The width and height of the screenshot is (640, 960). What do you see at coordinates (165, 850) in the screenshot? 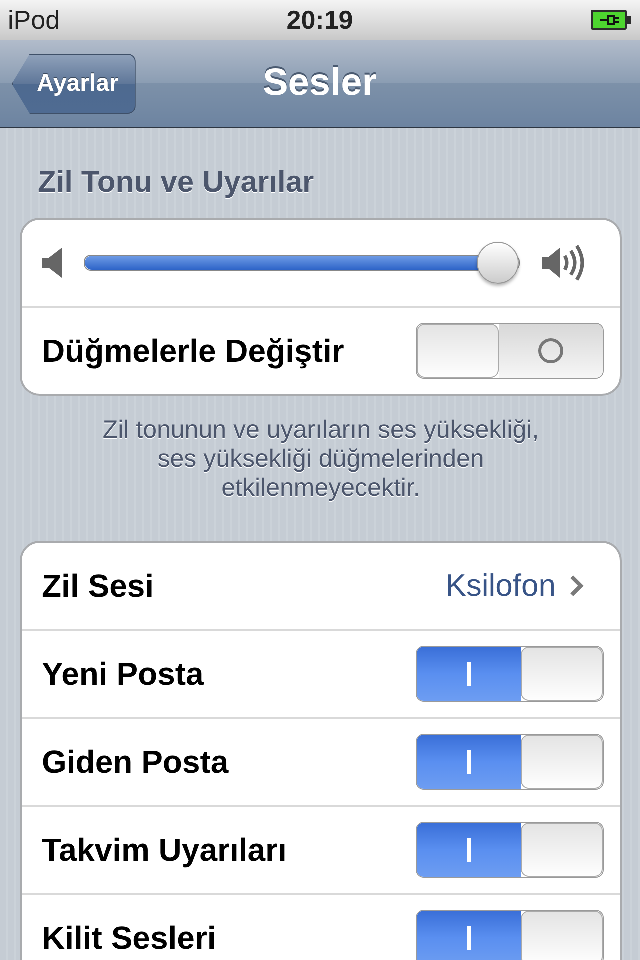
I see `setting-label: Takvim Uyarıları` at bounding box center [165, 850].